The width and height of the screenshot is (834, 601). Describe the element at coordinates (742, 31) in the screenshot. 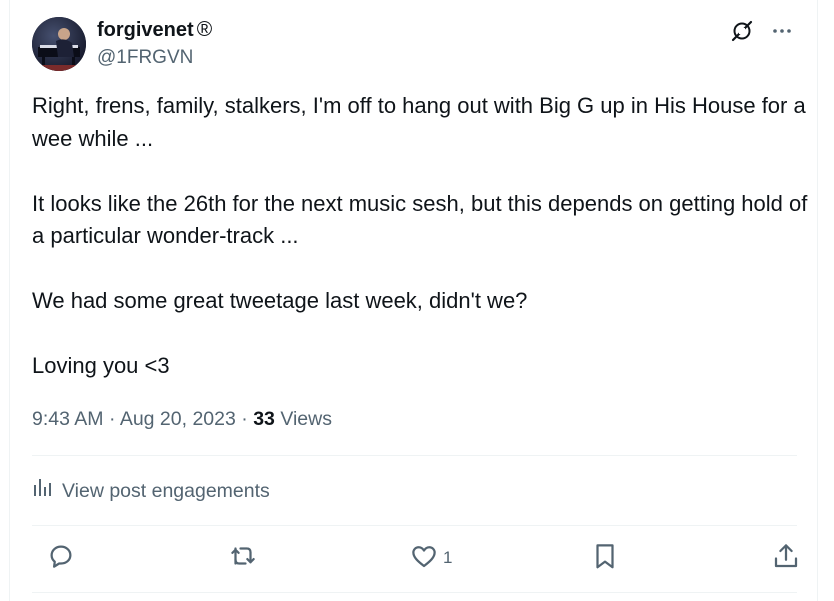

I see `grok-icon` at that location.